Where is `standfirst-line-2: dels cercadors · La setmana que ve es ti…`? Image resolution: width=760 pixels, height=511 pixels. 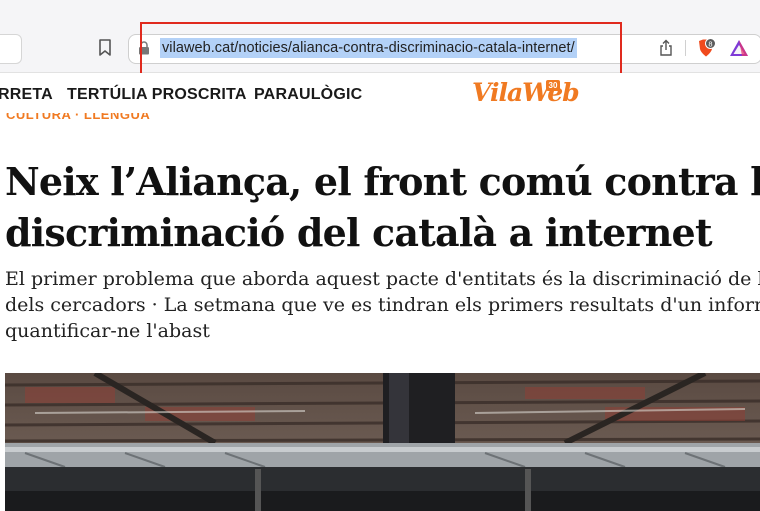 standfirst-line-2: dels cercadors · La setmana que ve es ti… is located at coordinates (382, 305).